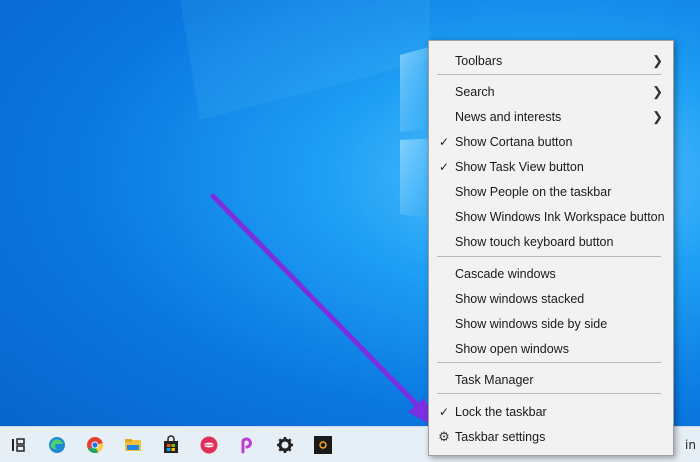 This screenshot has width=700, height=462. Describe the element at coordinates (323, 444) in the screenshot. I see `camera-app-icon` at that location.